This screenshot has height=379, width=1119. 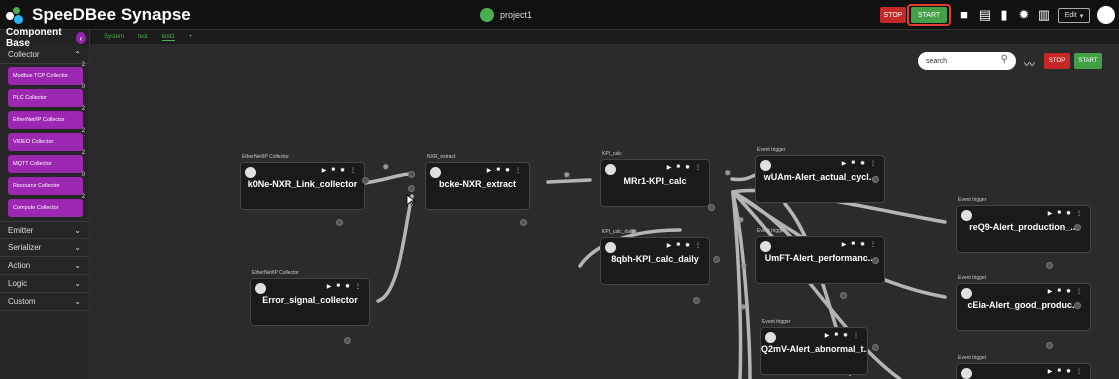 I want to click on document-icon: ▤, so click(x=985, y=15).